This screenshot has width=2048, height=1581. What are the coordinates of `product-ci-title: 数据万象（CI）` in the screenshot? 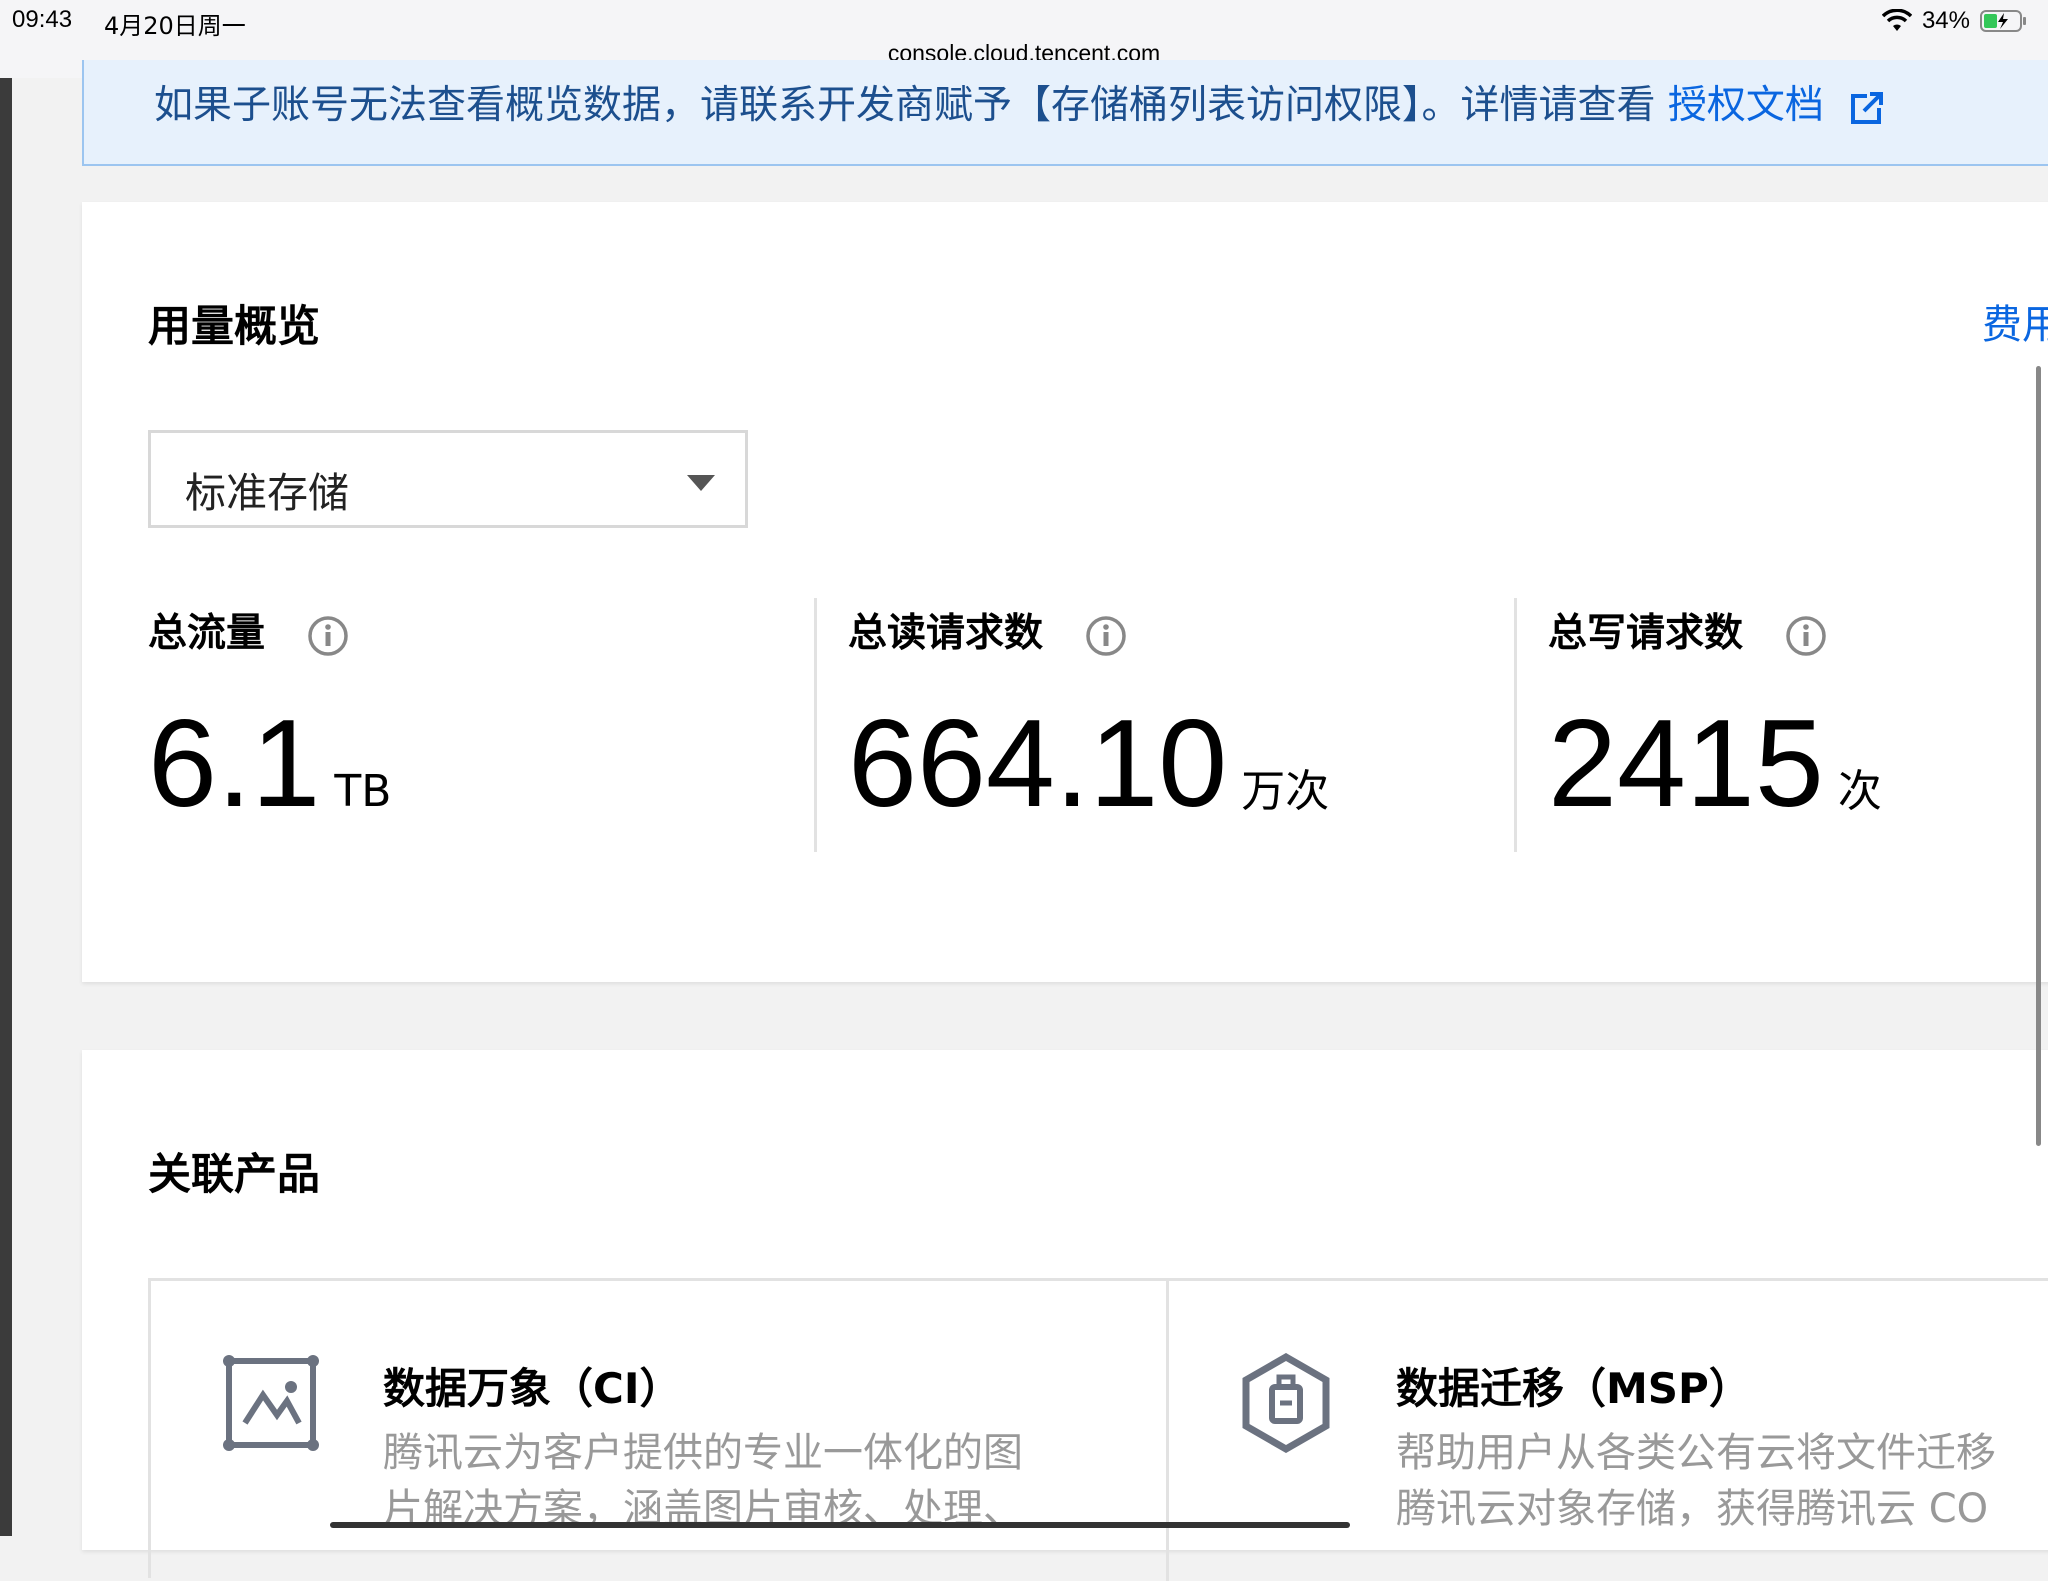 It's located at (532, 1385).